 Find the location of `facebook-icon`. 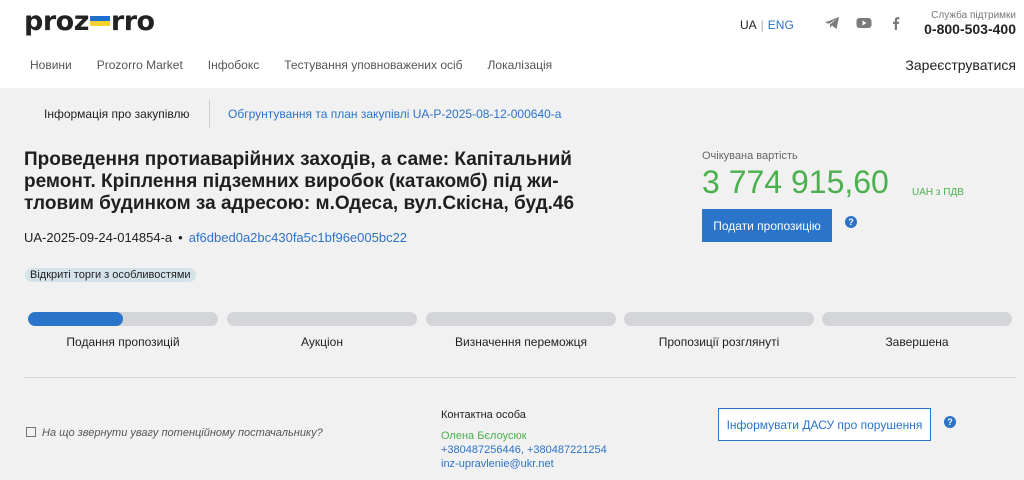

facebook-icon is located at coordinates (896, 23).